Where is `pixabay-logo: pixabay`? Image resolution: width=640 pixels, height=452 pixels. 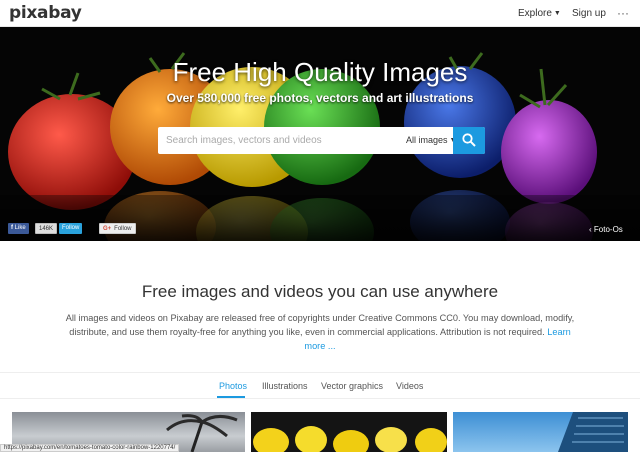
pixabay-logo: pixabay is located at coordinates (45, 13).